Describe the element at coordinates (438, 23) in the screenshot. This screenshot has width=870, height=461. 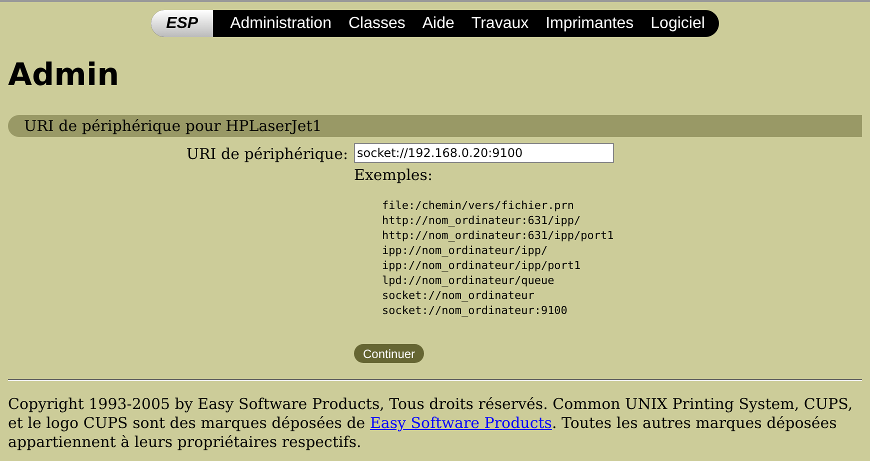
I see `nav-link: Aide` at that location.